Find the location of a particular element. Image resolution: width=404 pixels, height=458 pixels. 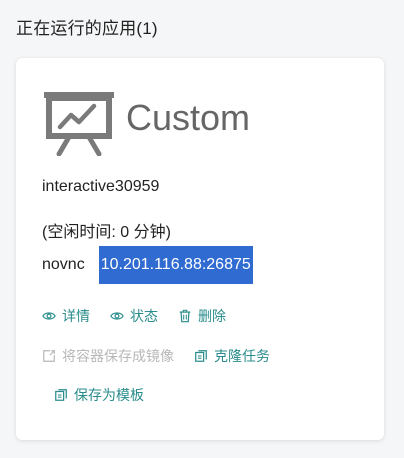

status-label: 状态 is located at coordinates (144, 316).